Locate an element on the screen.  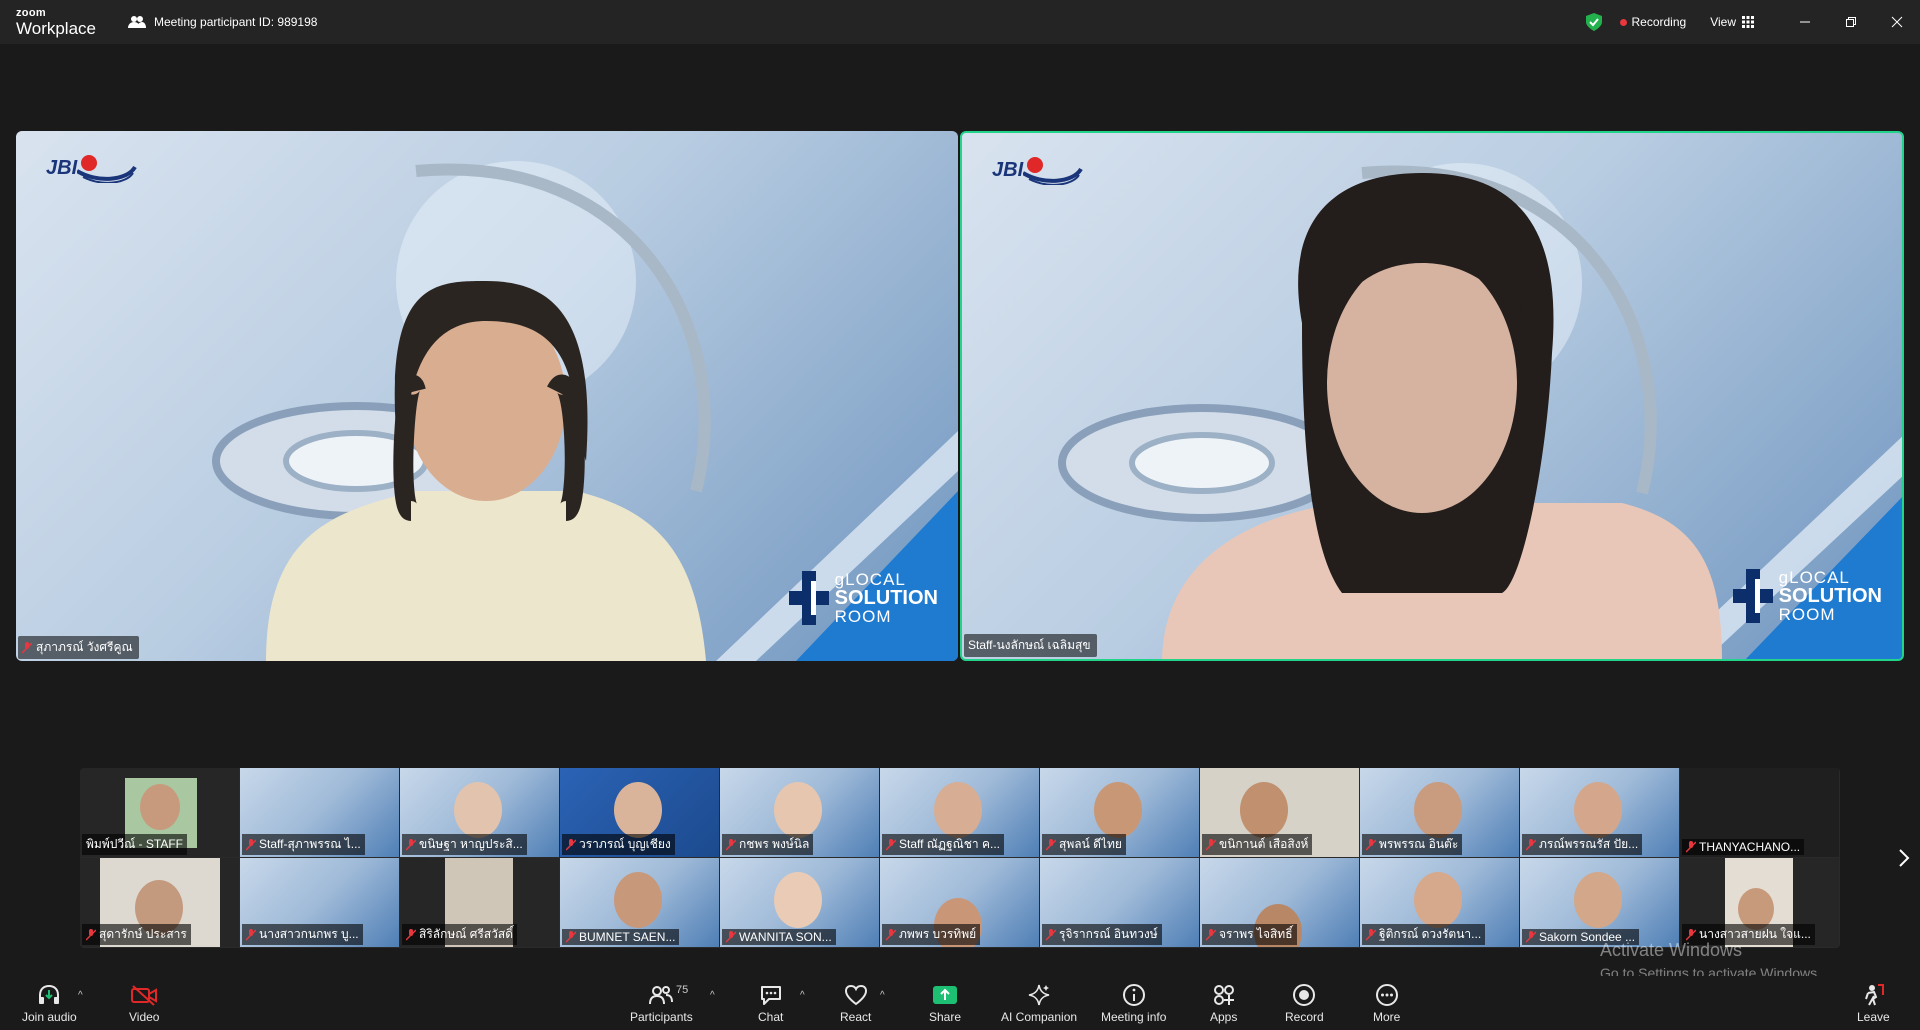
room-line-1: gLOCAL is located at coordinates (1814, 577).